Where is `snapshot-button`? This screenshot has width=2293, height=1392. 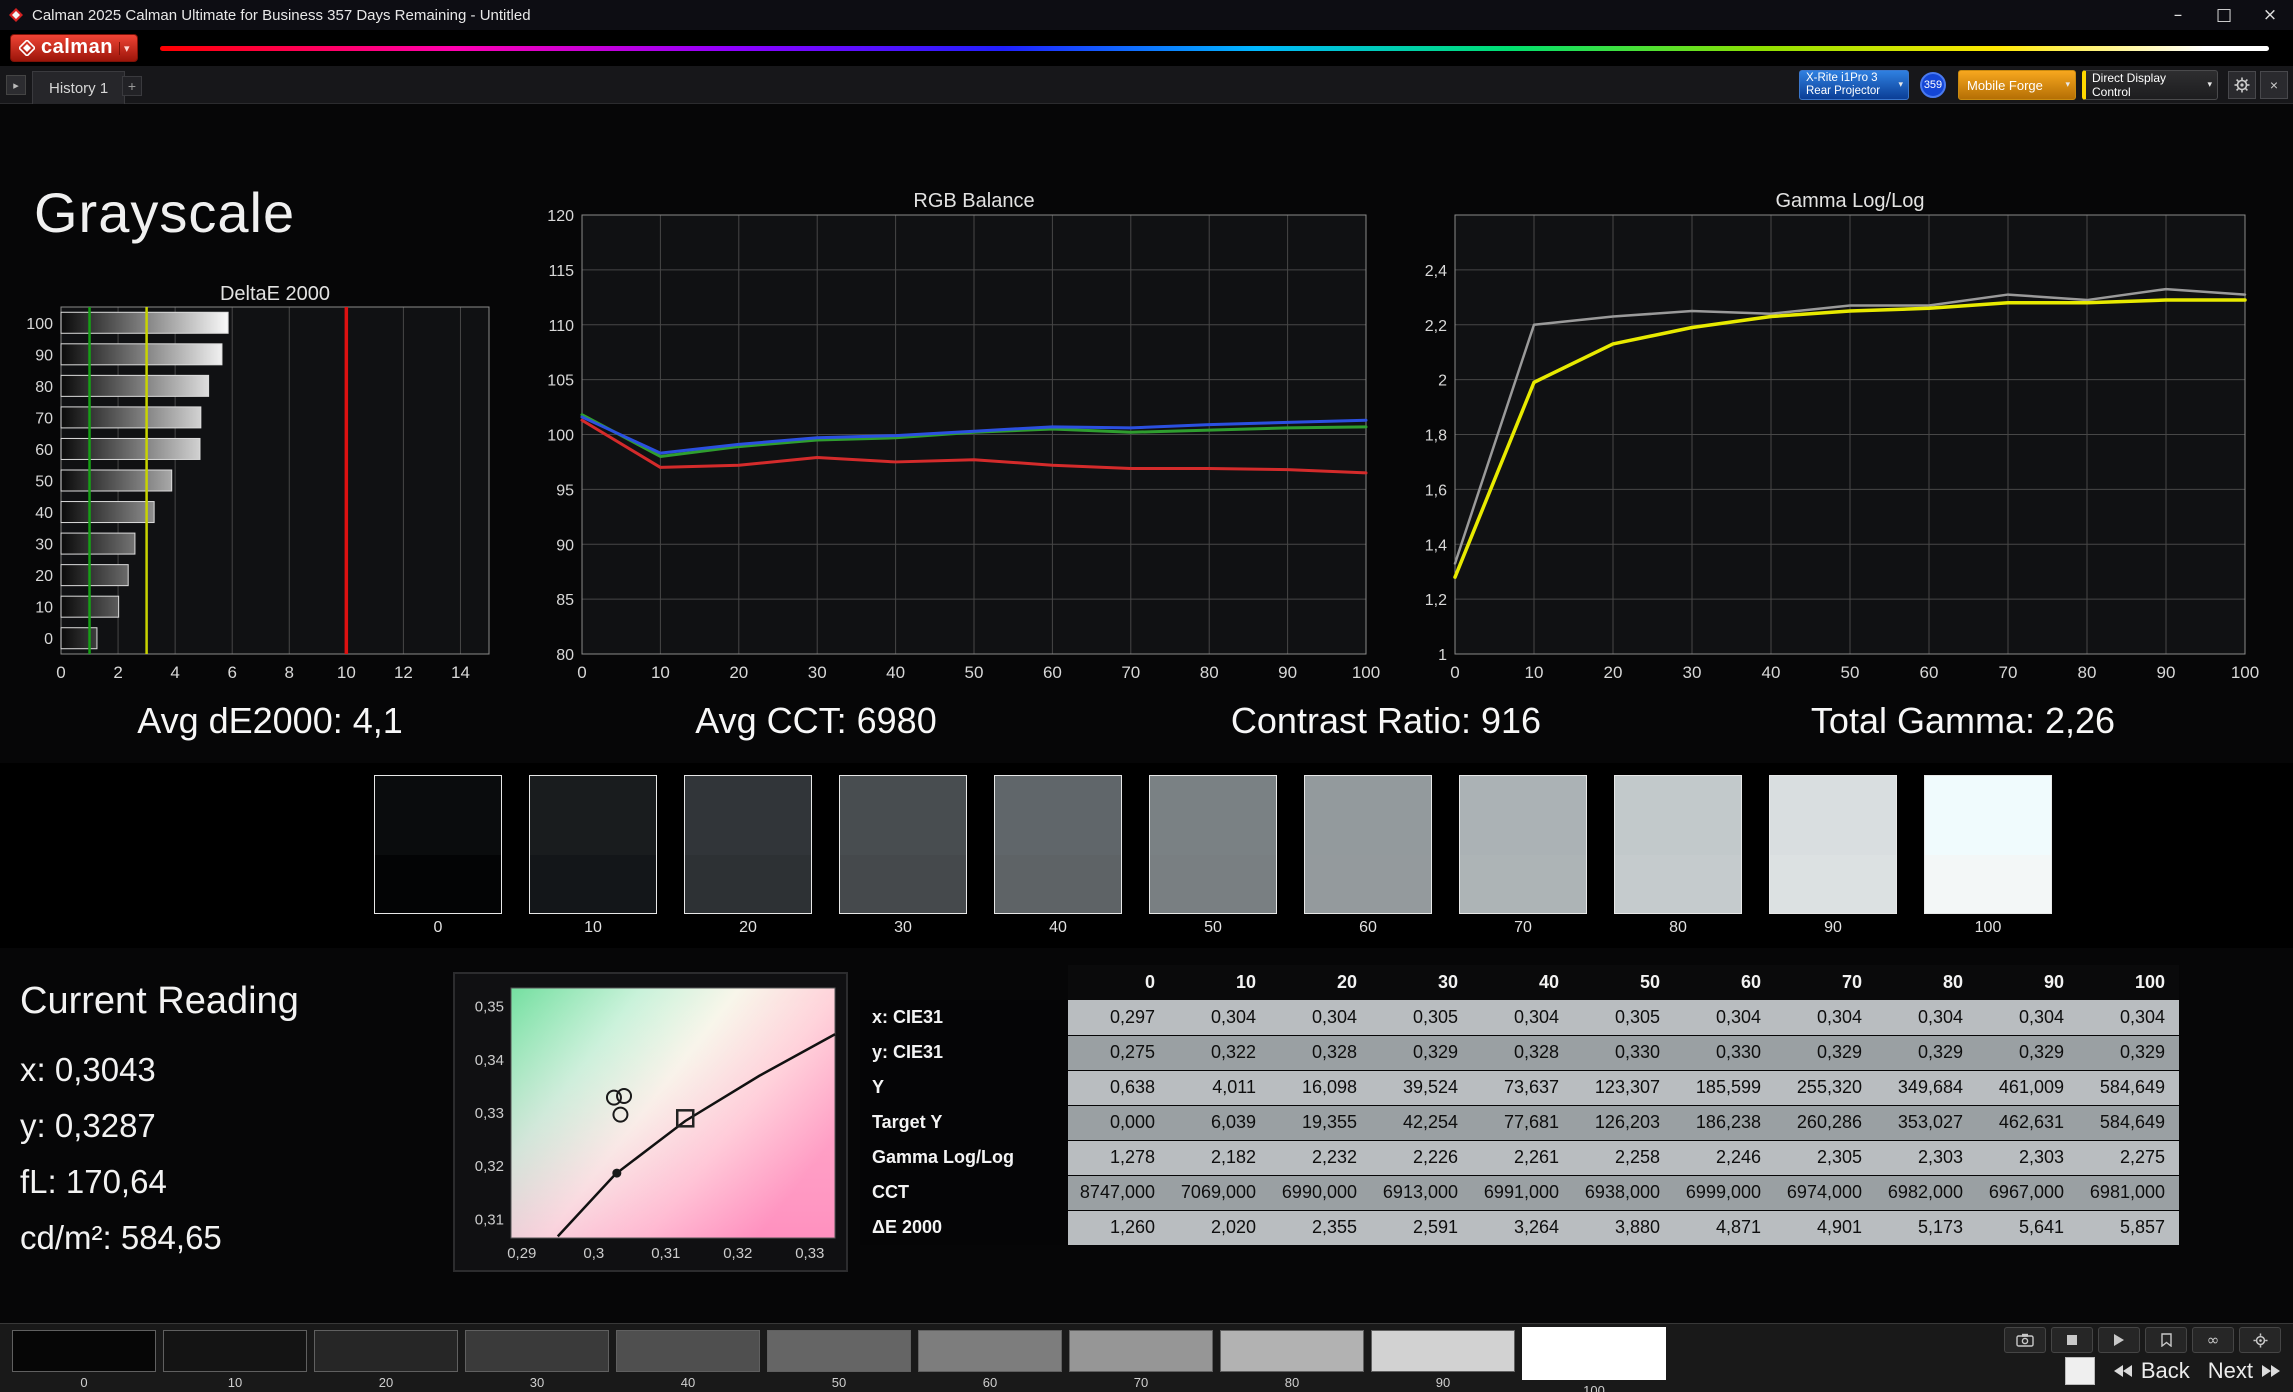
snapshot-button is located at coordinates (2025, 1340).